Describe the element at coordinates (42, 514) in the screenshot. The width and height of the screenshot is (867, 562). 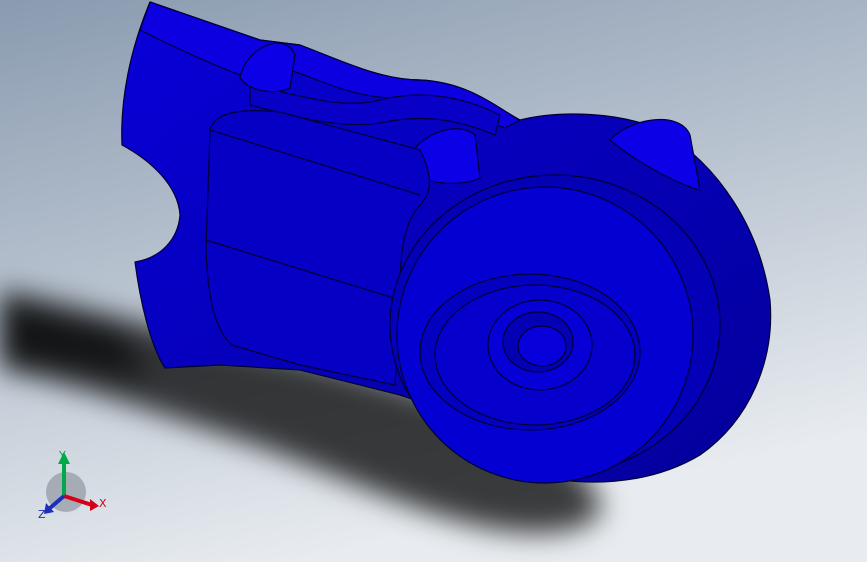
I see `triad-z-label: Z` at that location.